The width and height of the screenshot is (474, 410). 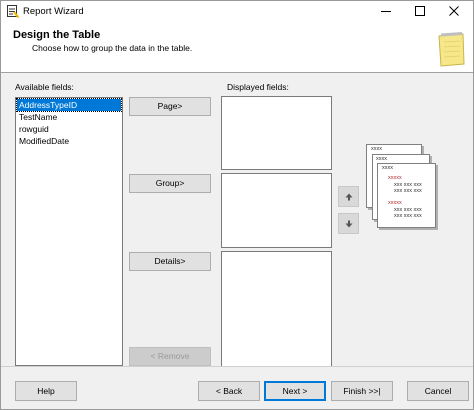 I want to click on list-item-rowguid: rowguid, so click(x=69, y=129).